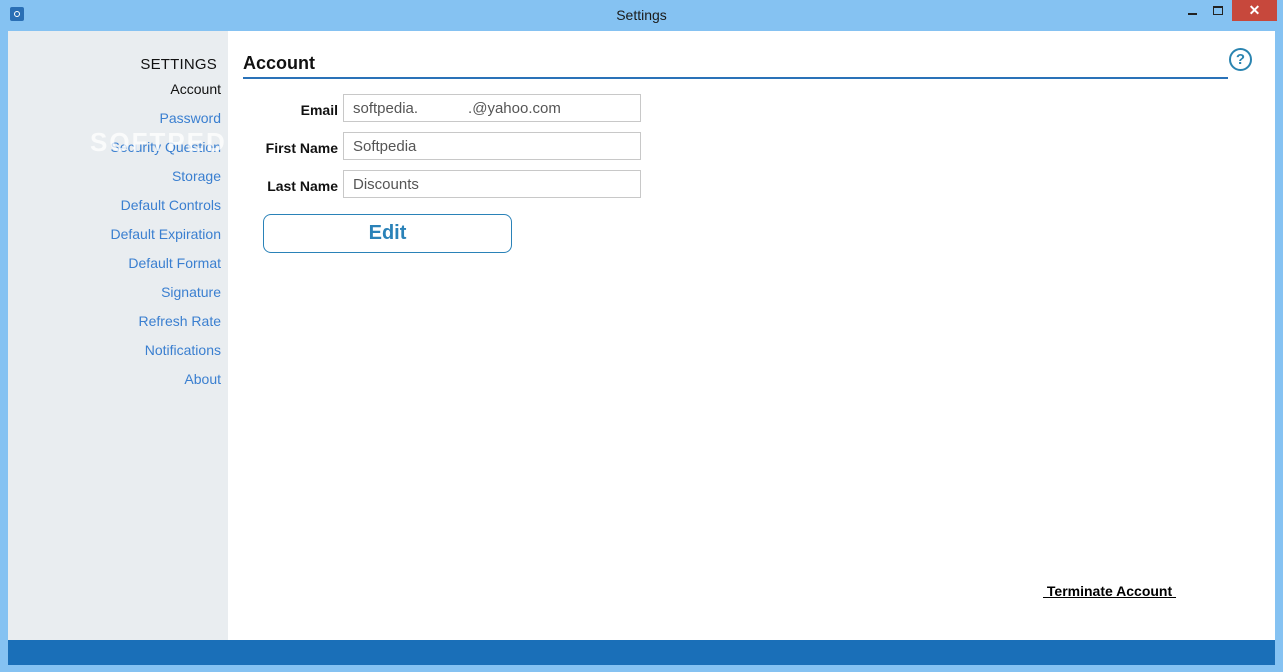  Describe the element at coordinates (180, 321) in the screenshot. I see `sidebar-item-refresh-rate: Refresh Rate` at that location.